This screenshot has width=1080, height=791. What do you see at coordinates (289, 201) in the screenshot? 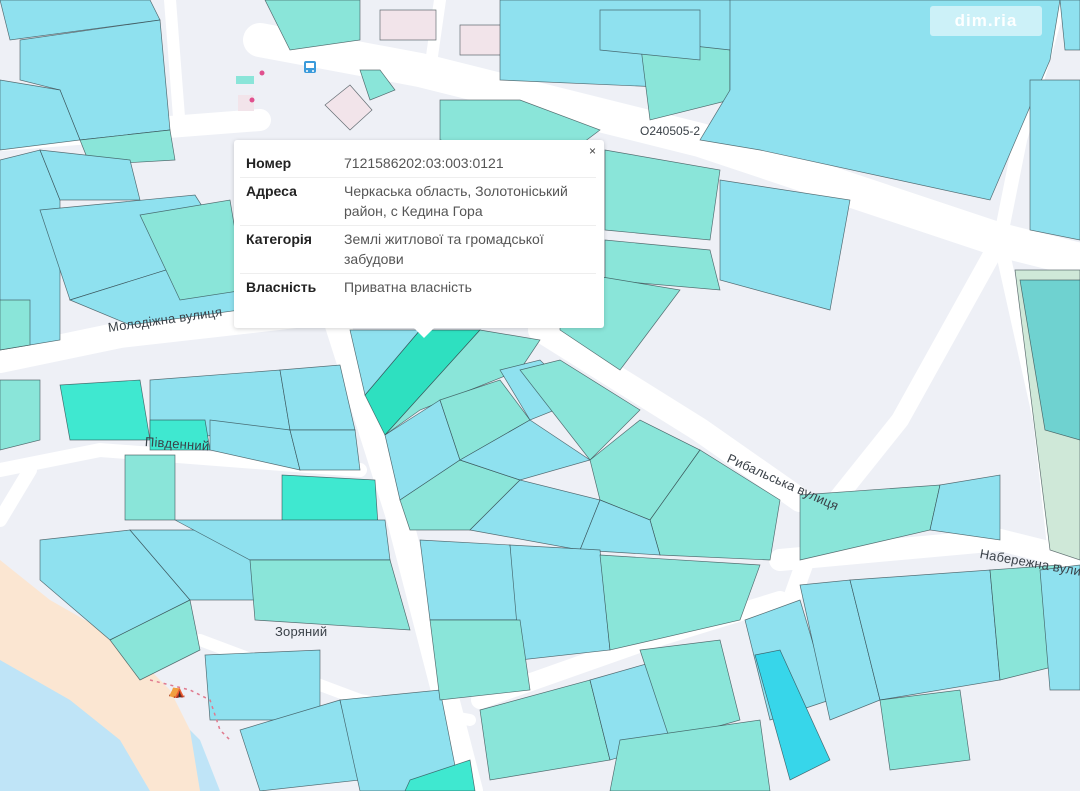
I see `info-label: Адреса` at bounding box center [289, 201].